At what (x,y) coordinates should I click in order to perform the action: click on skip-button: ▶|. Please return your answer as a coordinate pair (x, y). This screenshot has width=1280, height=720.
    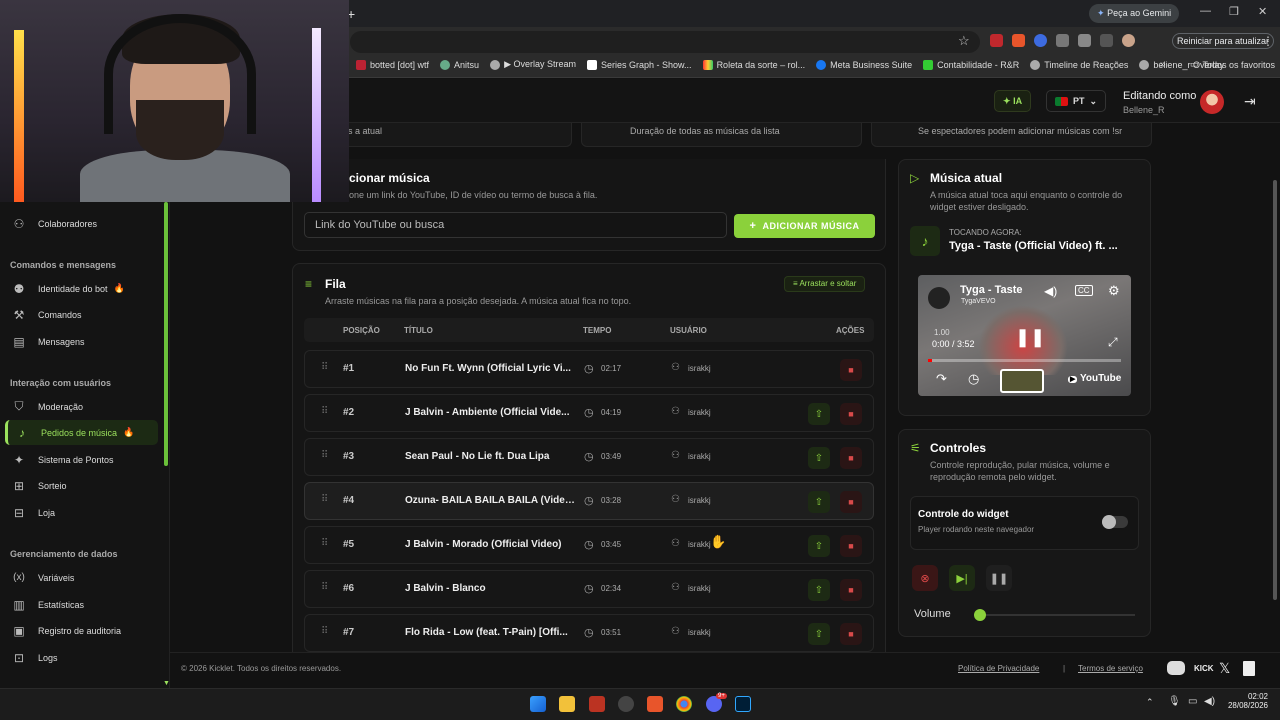
    Looking at the image, I should click on (962, 578).